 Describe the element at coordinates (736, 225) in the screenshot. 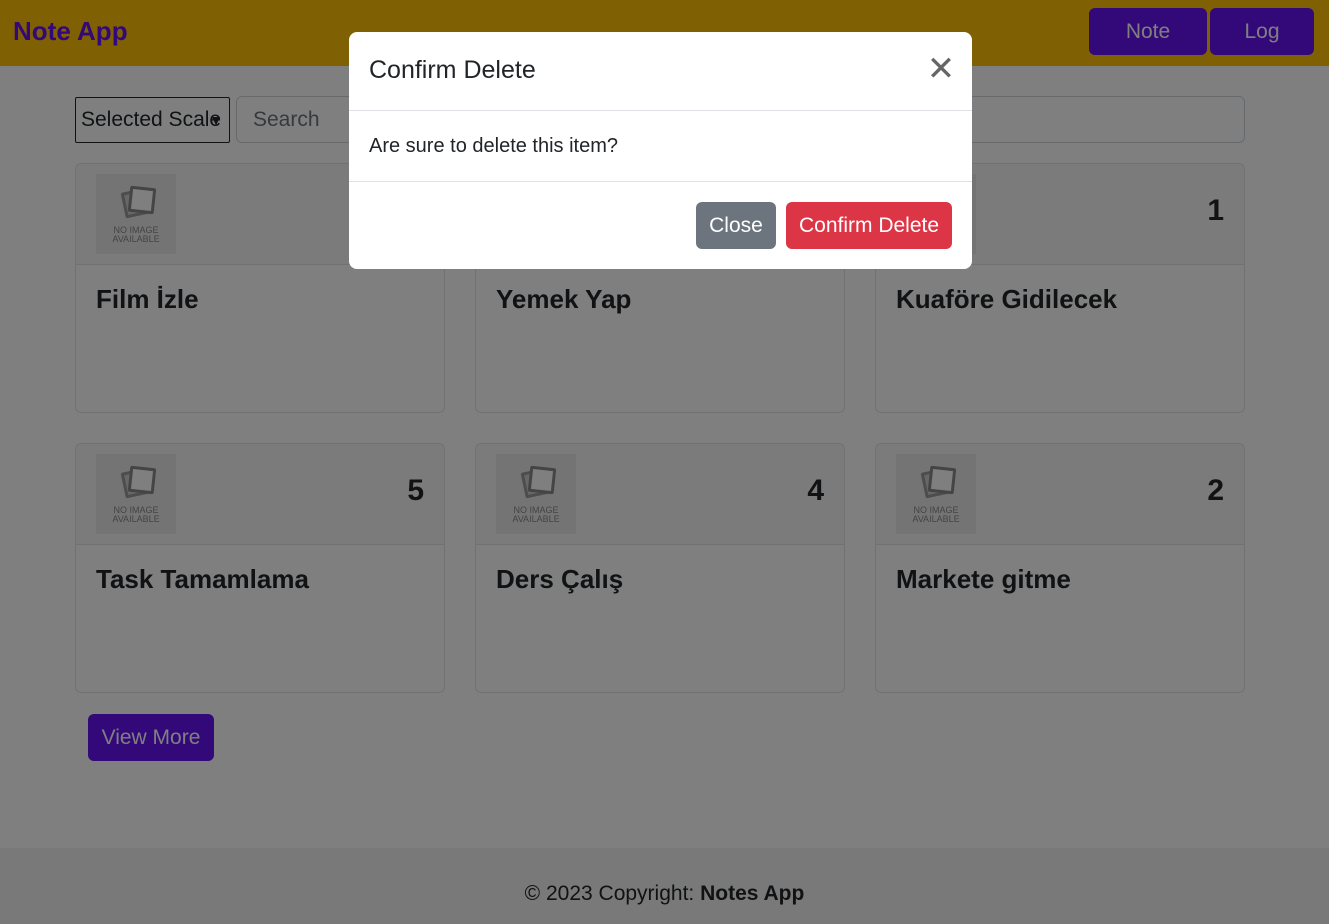

I see `close-button: Close` at that location.